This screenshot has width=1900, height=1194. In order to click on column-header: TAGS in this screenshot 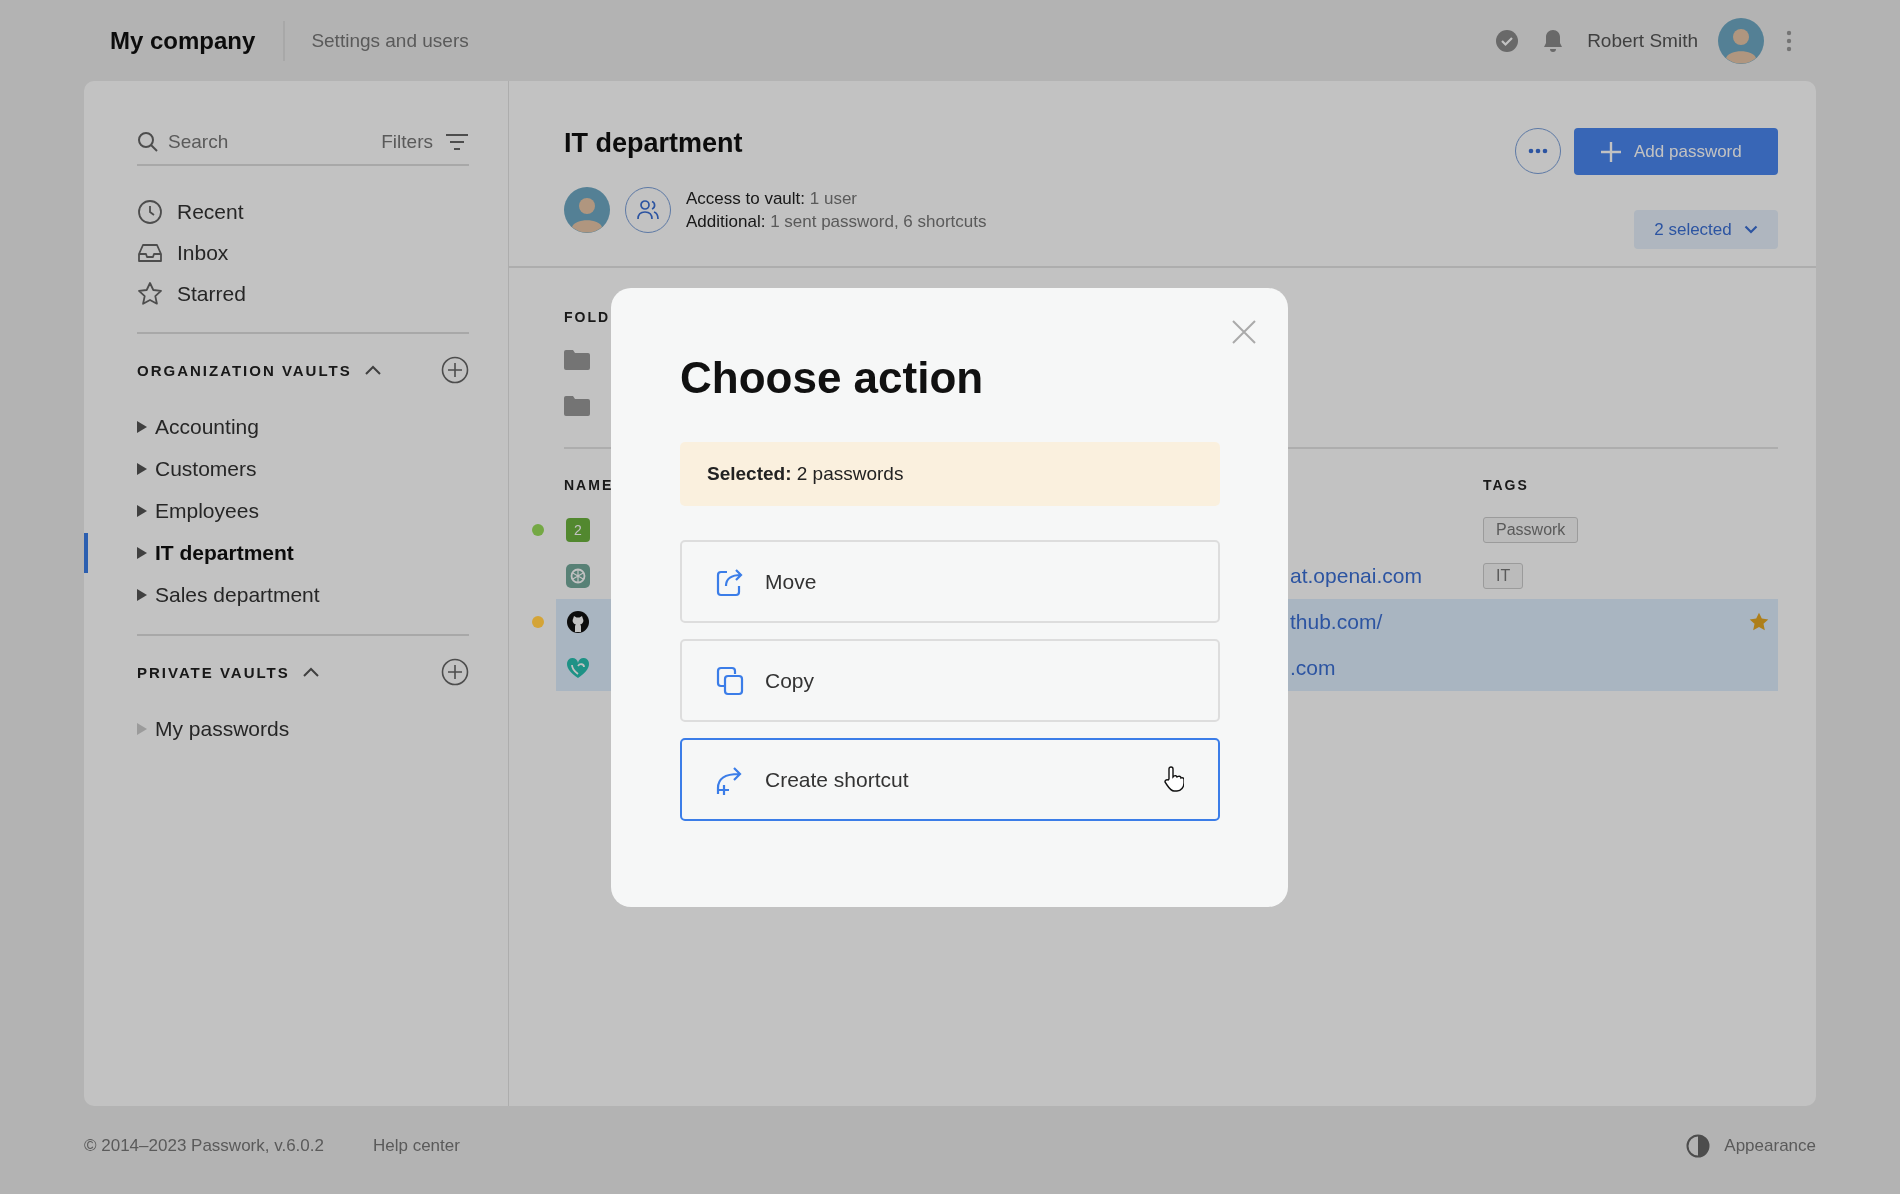, I will do `click(1506, 485)`.